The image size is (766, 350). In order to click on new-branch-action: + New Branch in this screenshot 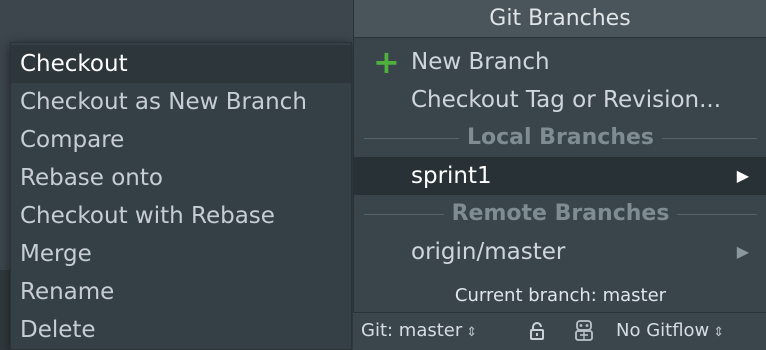, I will do `click(560, 62)`.